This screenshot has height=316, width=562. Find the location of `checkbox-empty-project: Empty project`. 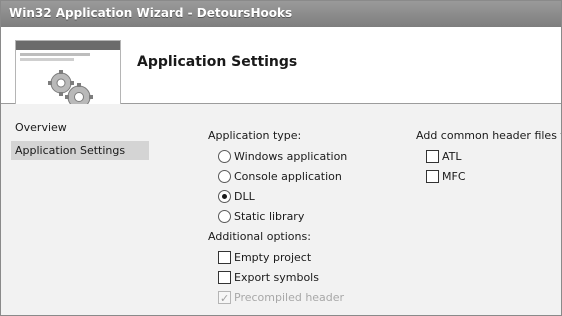

checkbox-empty-project: Empty project is located at coordinates (308, 258).